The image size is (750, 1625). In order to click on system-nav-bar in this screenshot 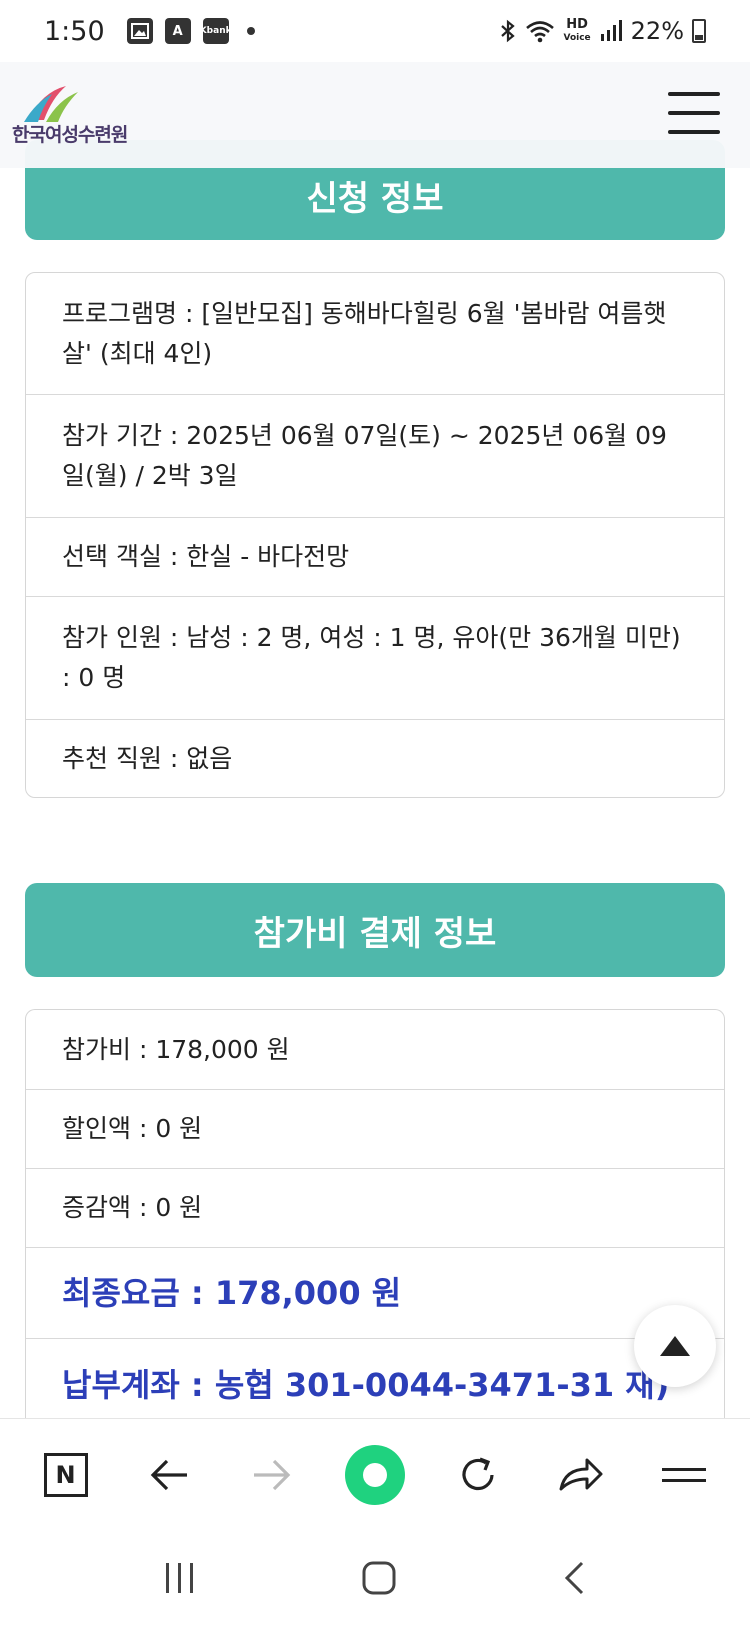, I will do `click(375, 1577)`.